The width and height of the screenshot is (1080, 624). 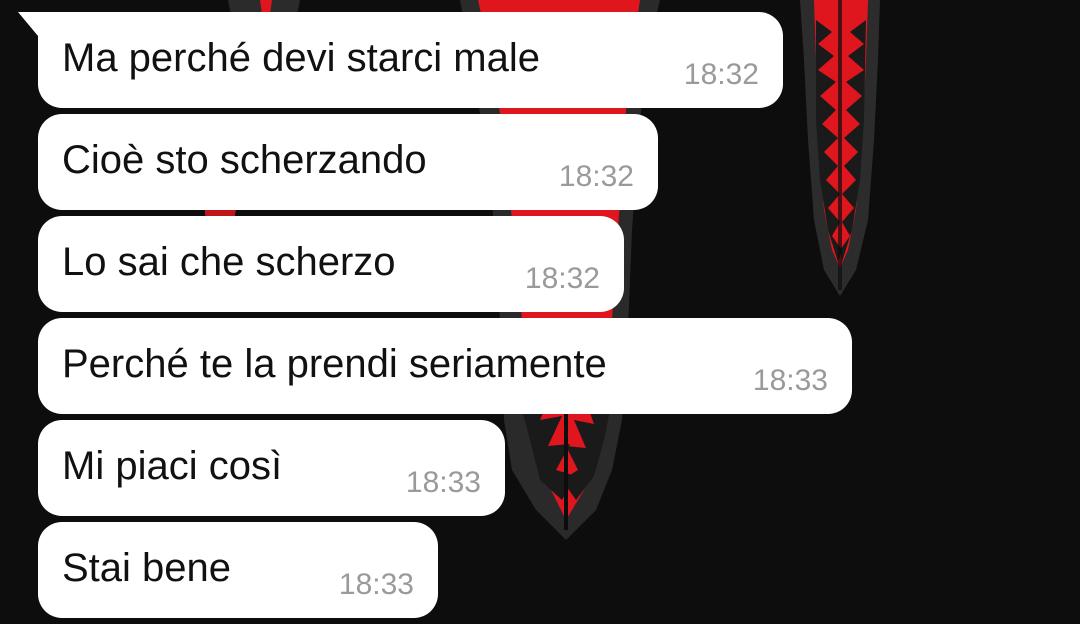 I want to click on message-text: Stai bene, so click(x=147, y=568).